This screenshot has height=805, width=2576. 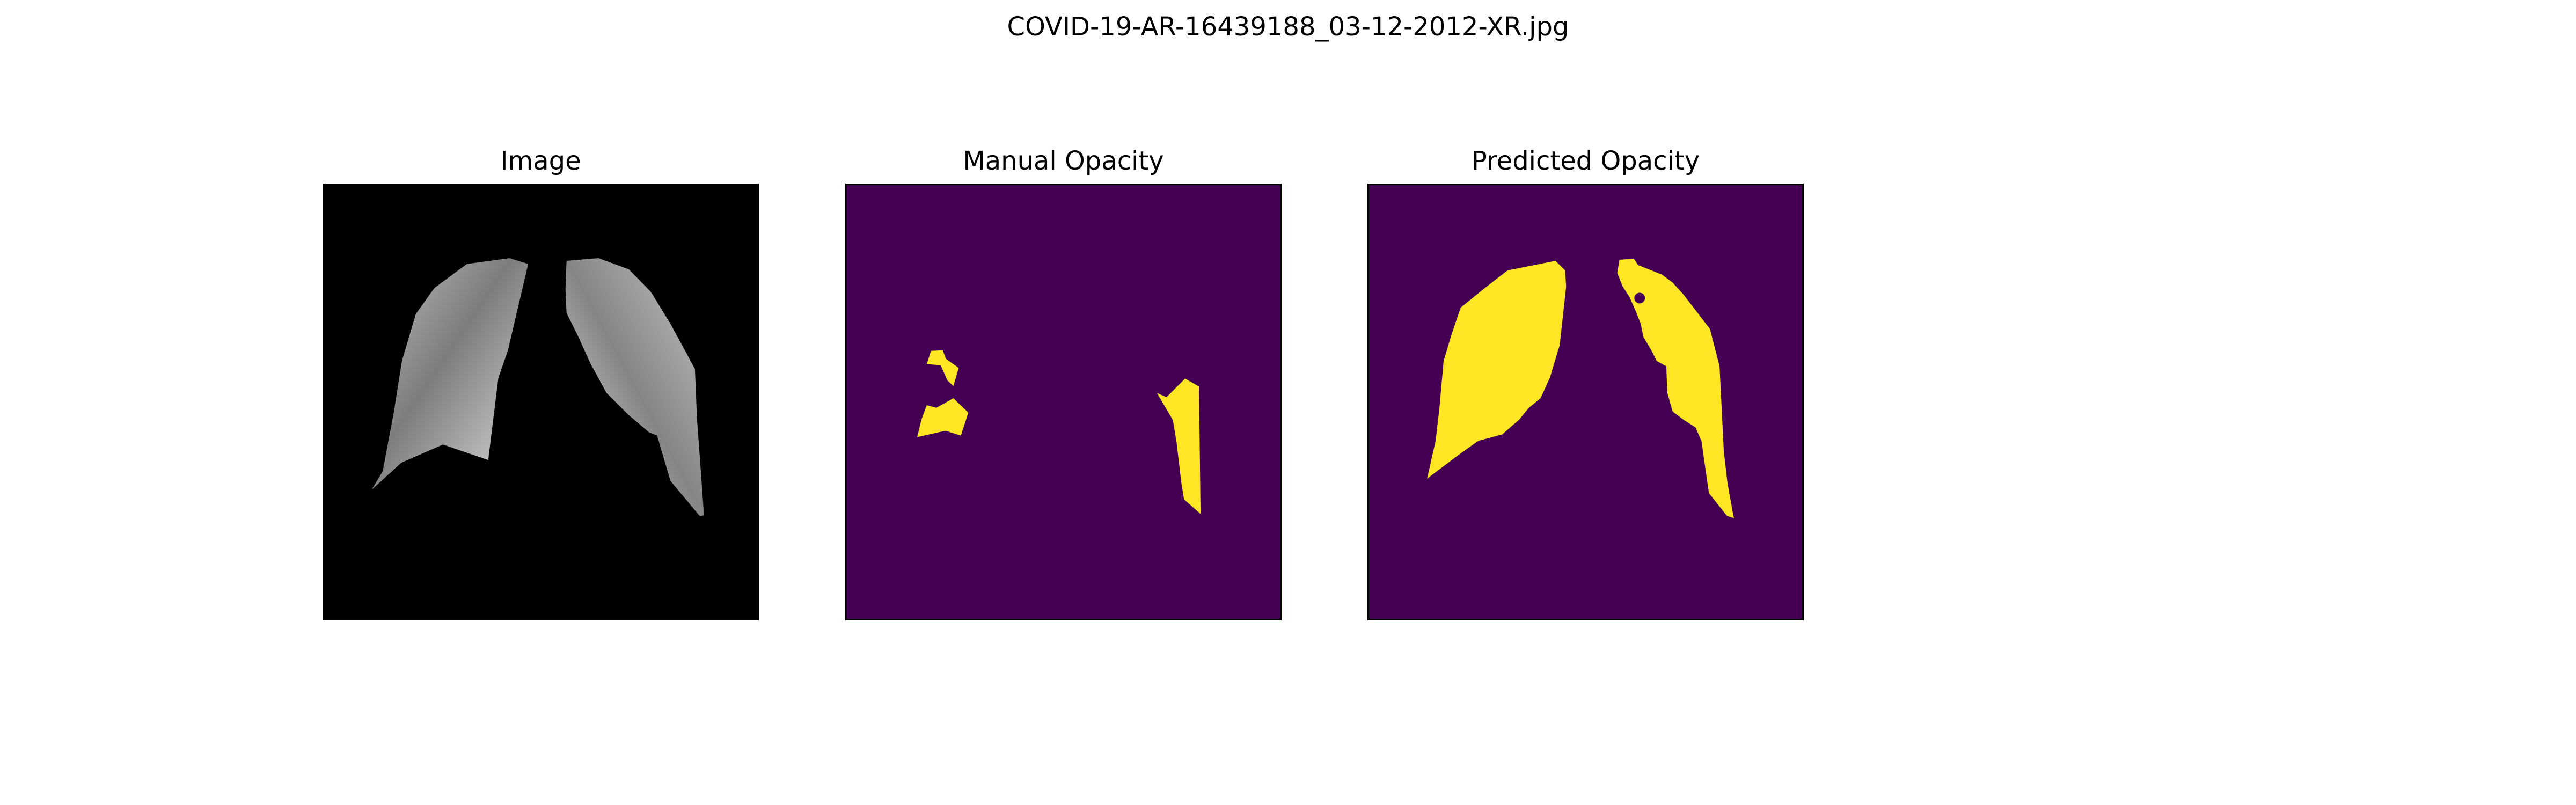 I want to click on panel-title-manual-opacity: Manual Opacity, so click(x=1063, y=161).